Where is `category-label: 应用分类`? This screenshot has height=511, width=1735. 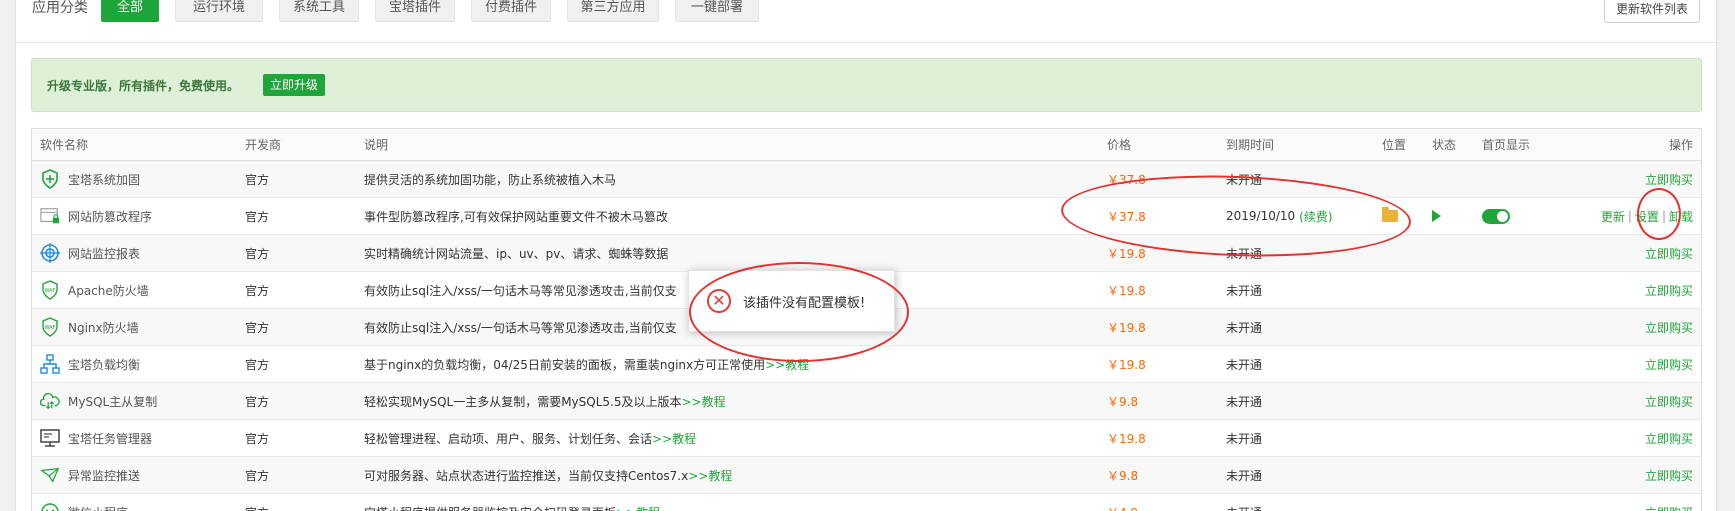 category-label: 应用分类 is located at coordinates (60, 8).